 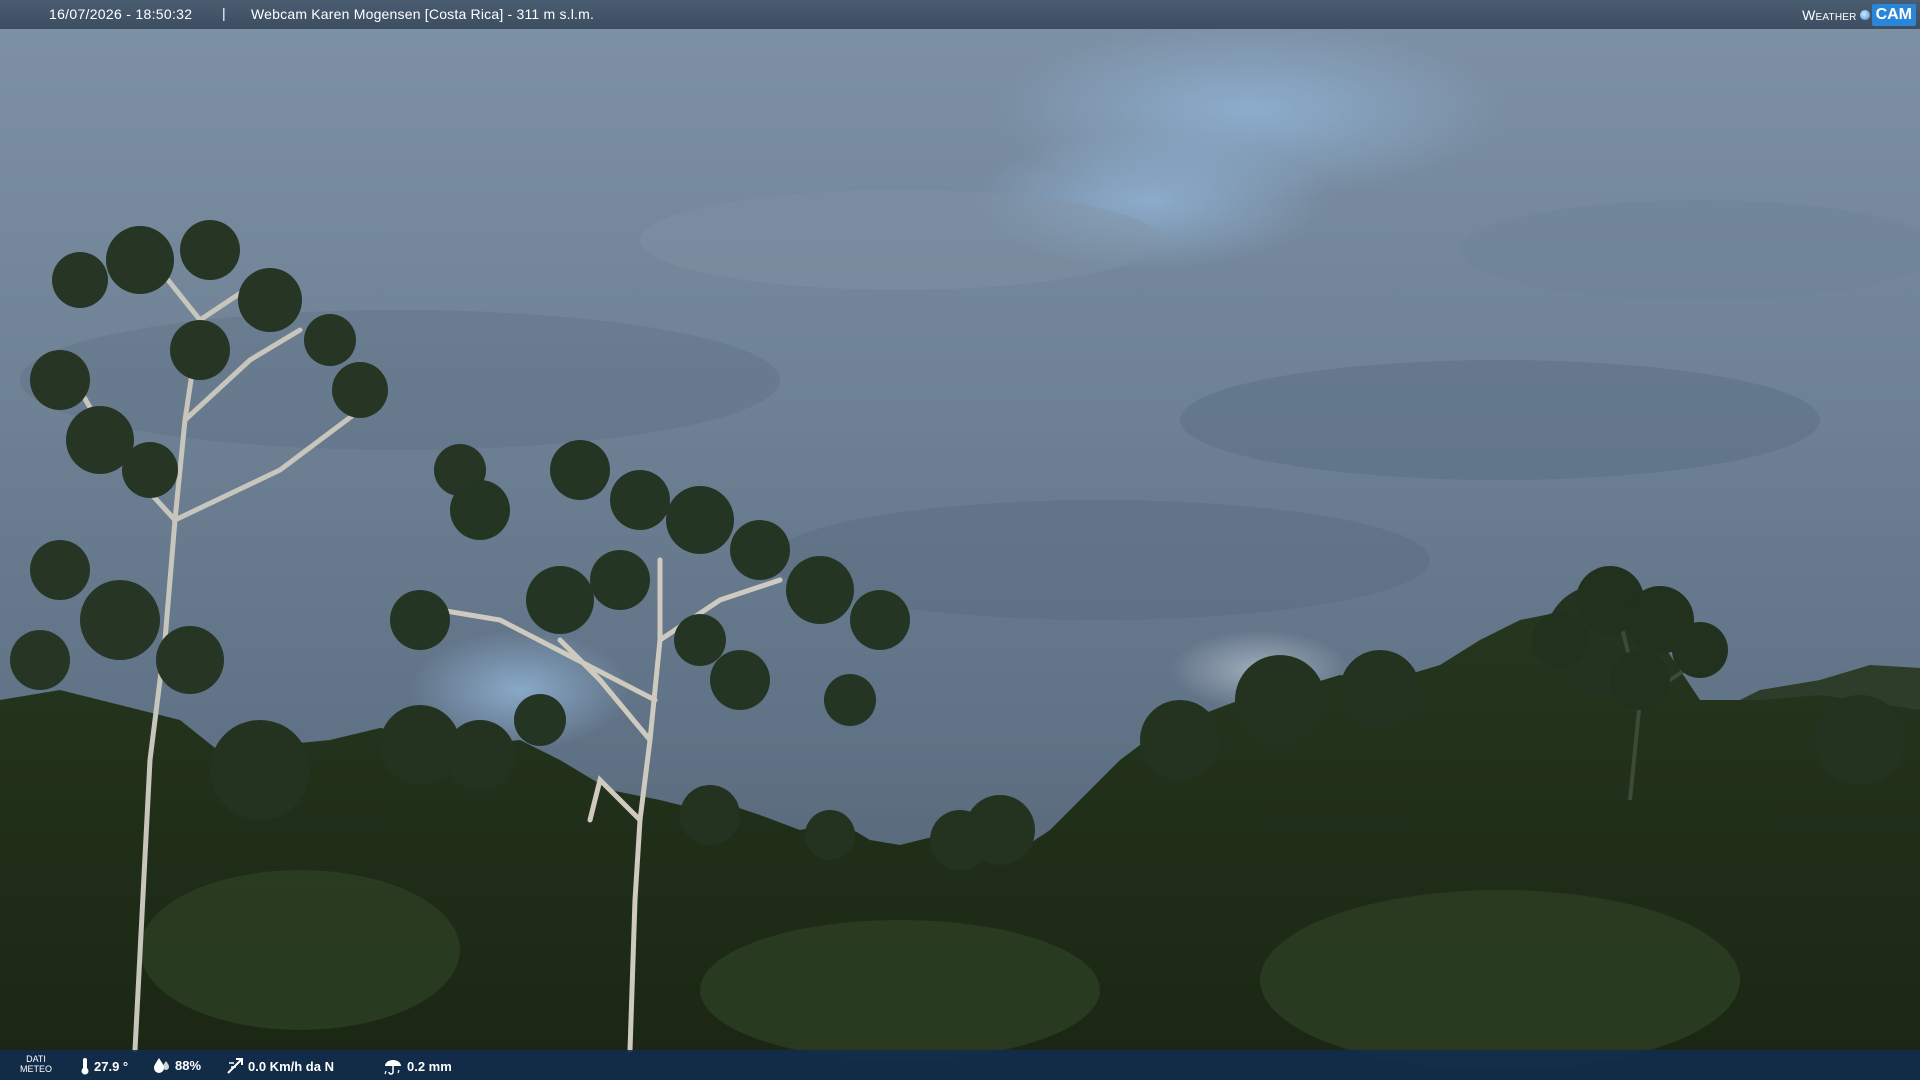 I want to click on logo-weather-text: Weather, so click(x=1829, y=14).